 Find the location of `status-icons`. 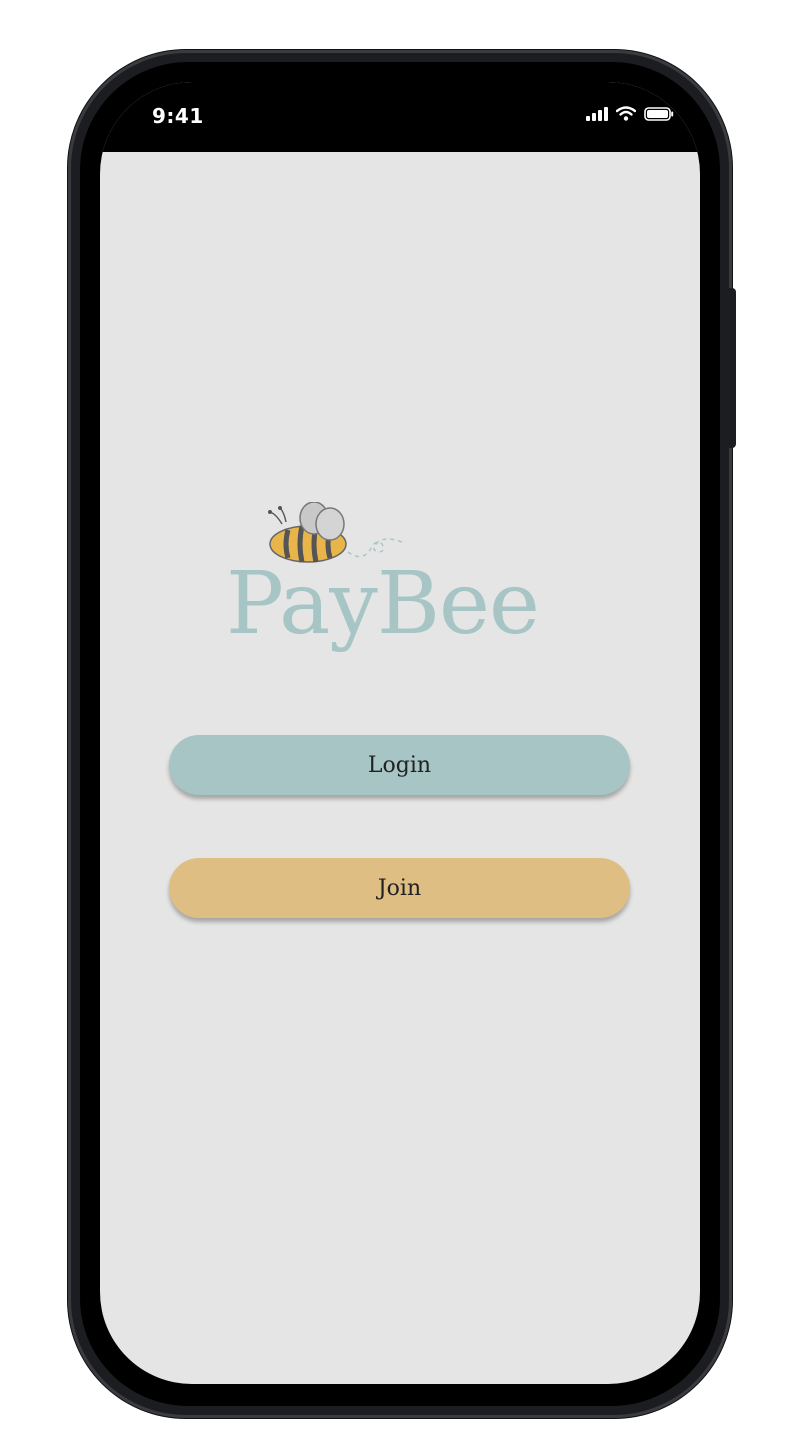

status-icons is located at coordinates (630, 113).